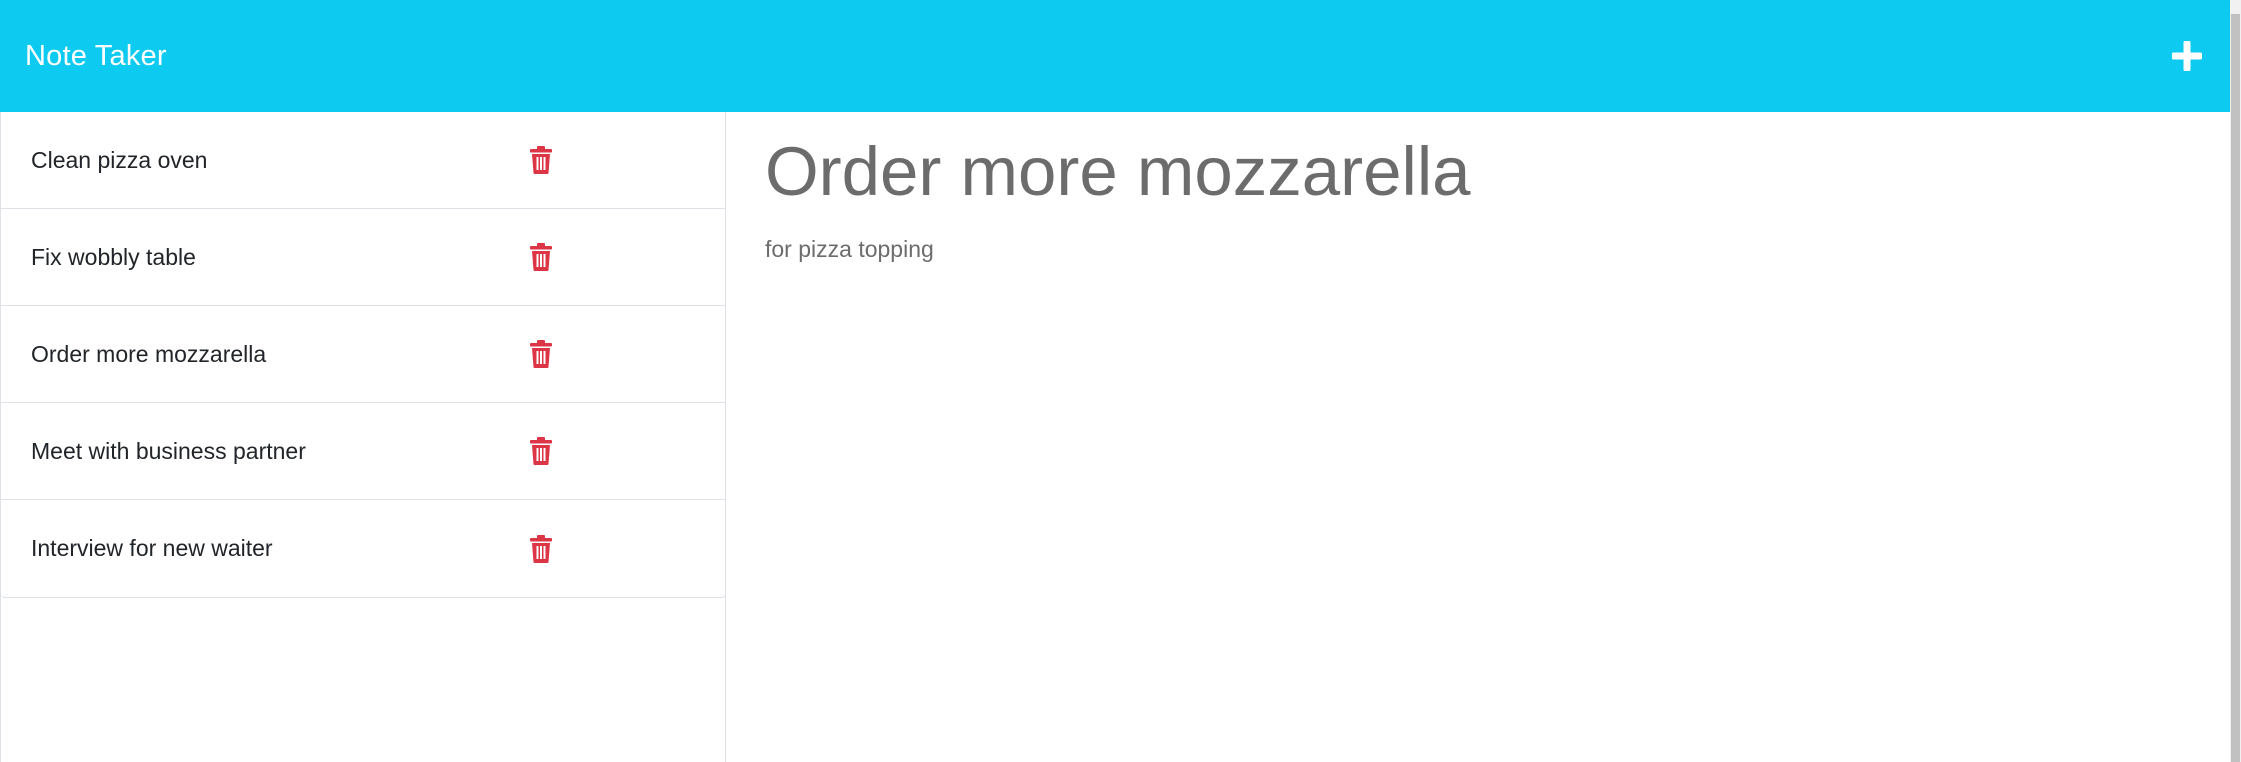  Describe the element at coordinates (2235, 388) in the screenshot. I see `scrollbar-thumb` at that location.